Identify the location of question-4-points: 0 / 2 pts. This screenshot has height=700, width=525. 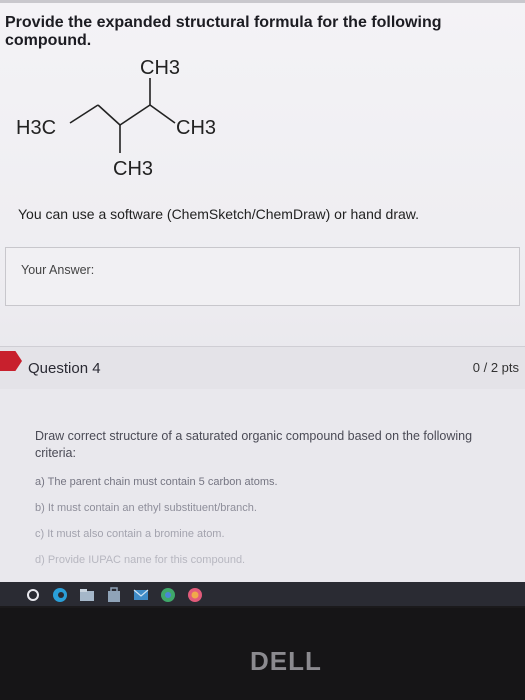
(495, 367).